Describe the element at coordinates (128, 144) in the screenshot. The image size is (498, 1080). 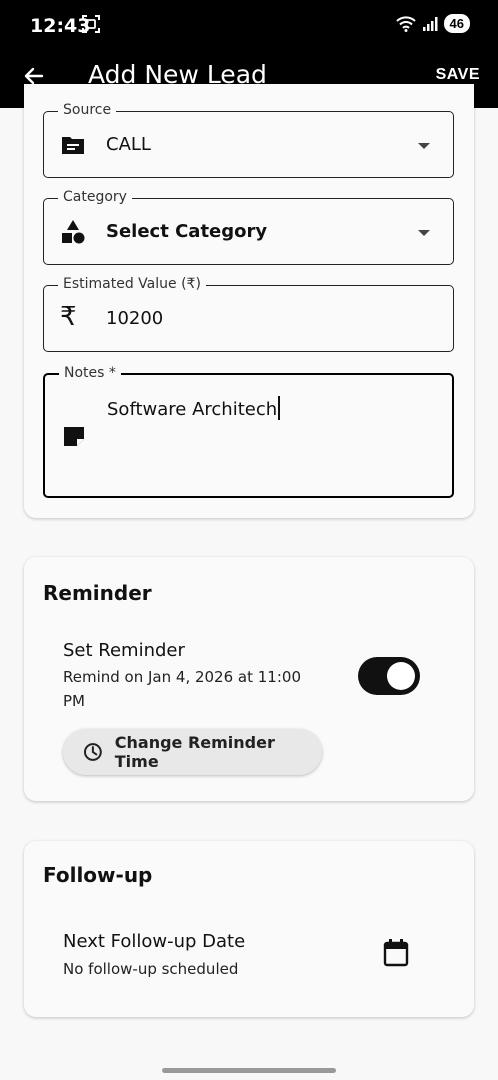
I see `source-value: CALL` at that location.